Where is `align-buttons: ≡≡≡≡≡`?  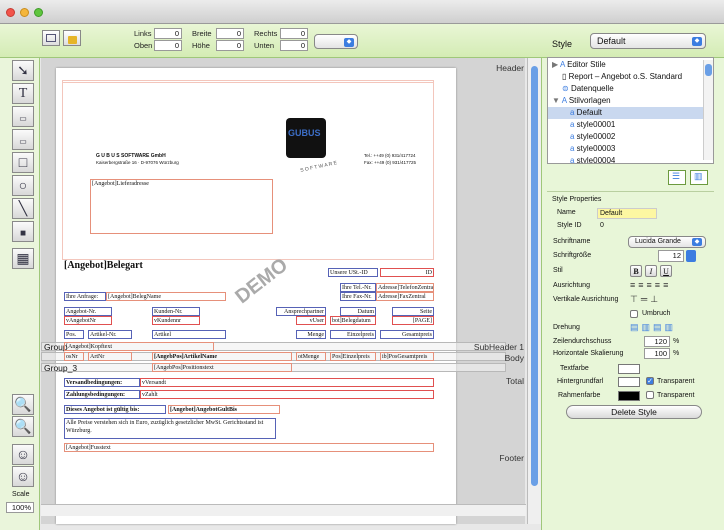 align-buttons: ≡≡≡≡≡ is located at coordinates (668, 285).